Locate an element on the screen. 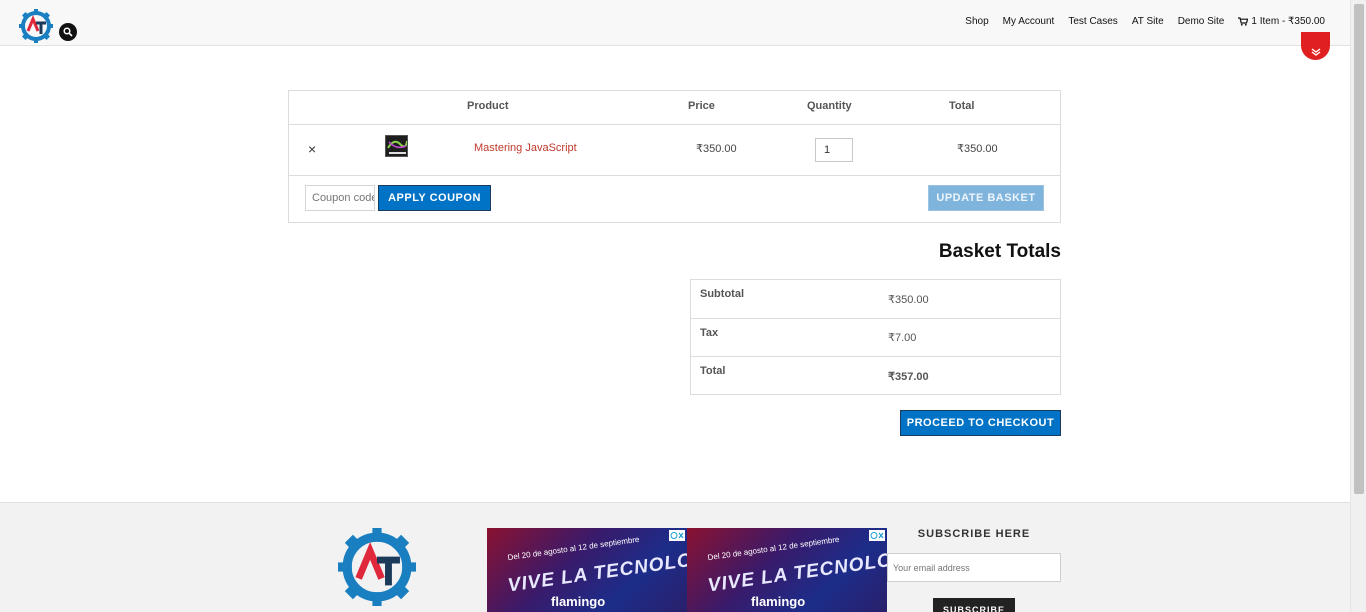 Image resolution: width=1366 pixels, height=612 pixels. page-scrollbar is located at coordinates (1358, 306).